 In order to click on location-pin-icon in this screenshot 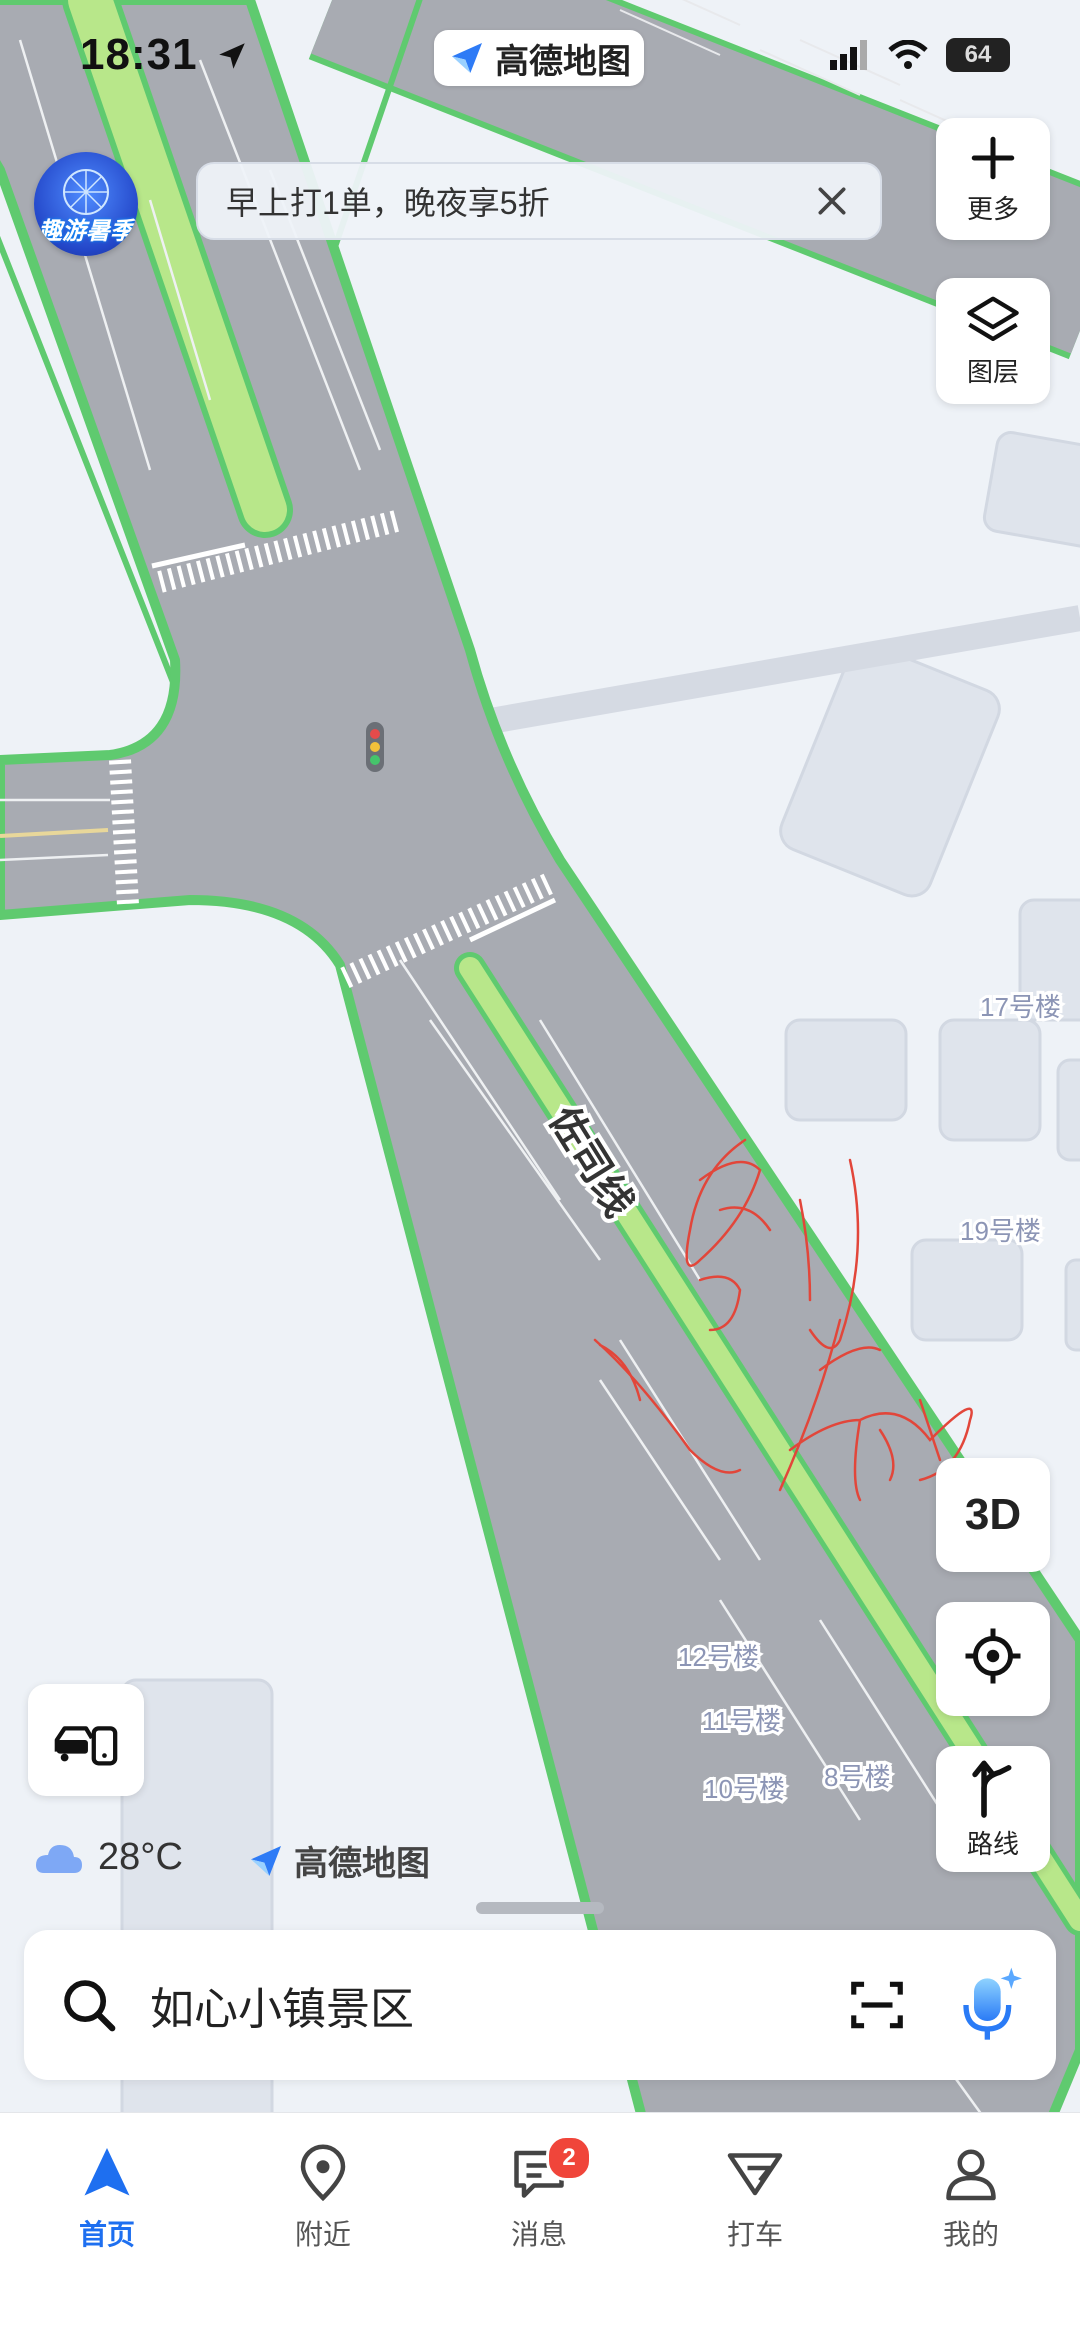, I will do `click(323, 2173)`.